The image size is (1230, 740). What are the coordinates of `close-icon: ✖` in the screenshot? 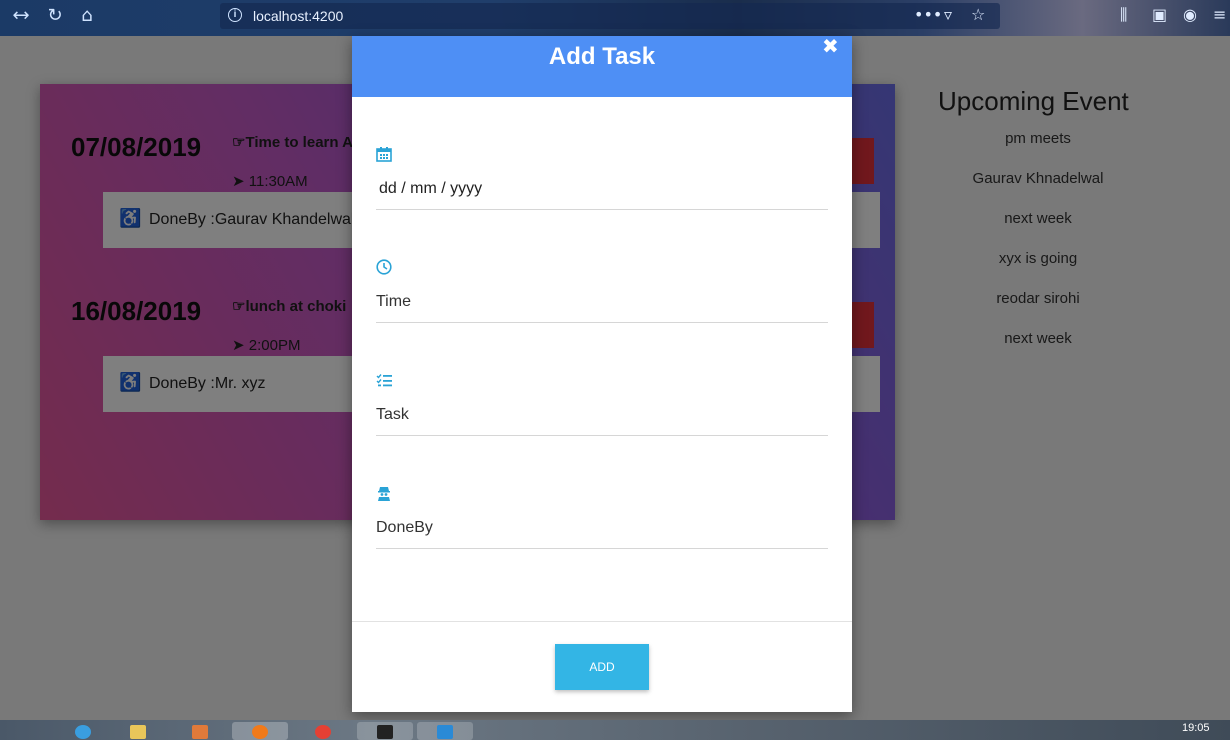 It's located at (830, 46).